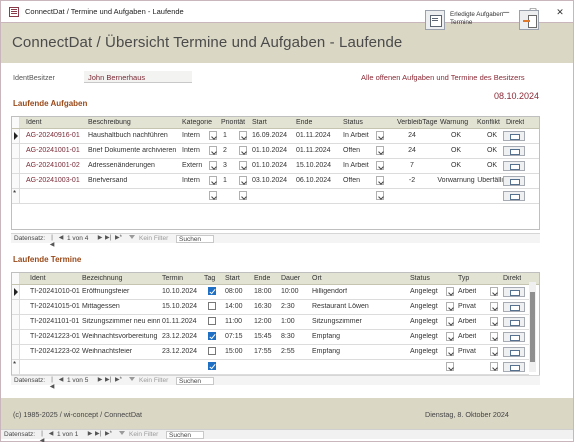 The image size is (574, 442). Describe the element at coordinates (172, 278) in the screenshot. I see `column-header-termin: Termin` at that location.